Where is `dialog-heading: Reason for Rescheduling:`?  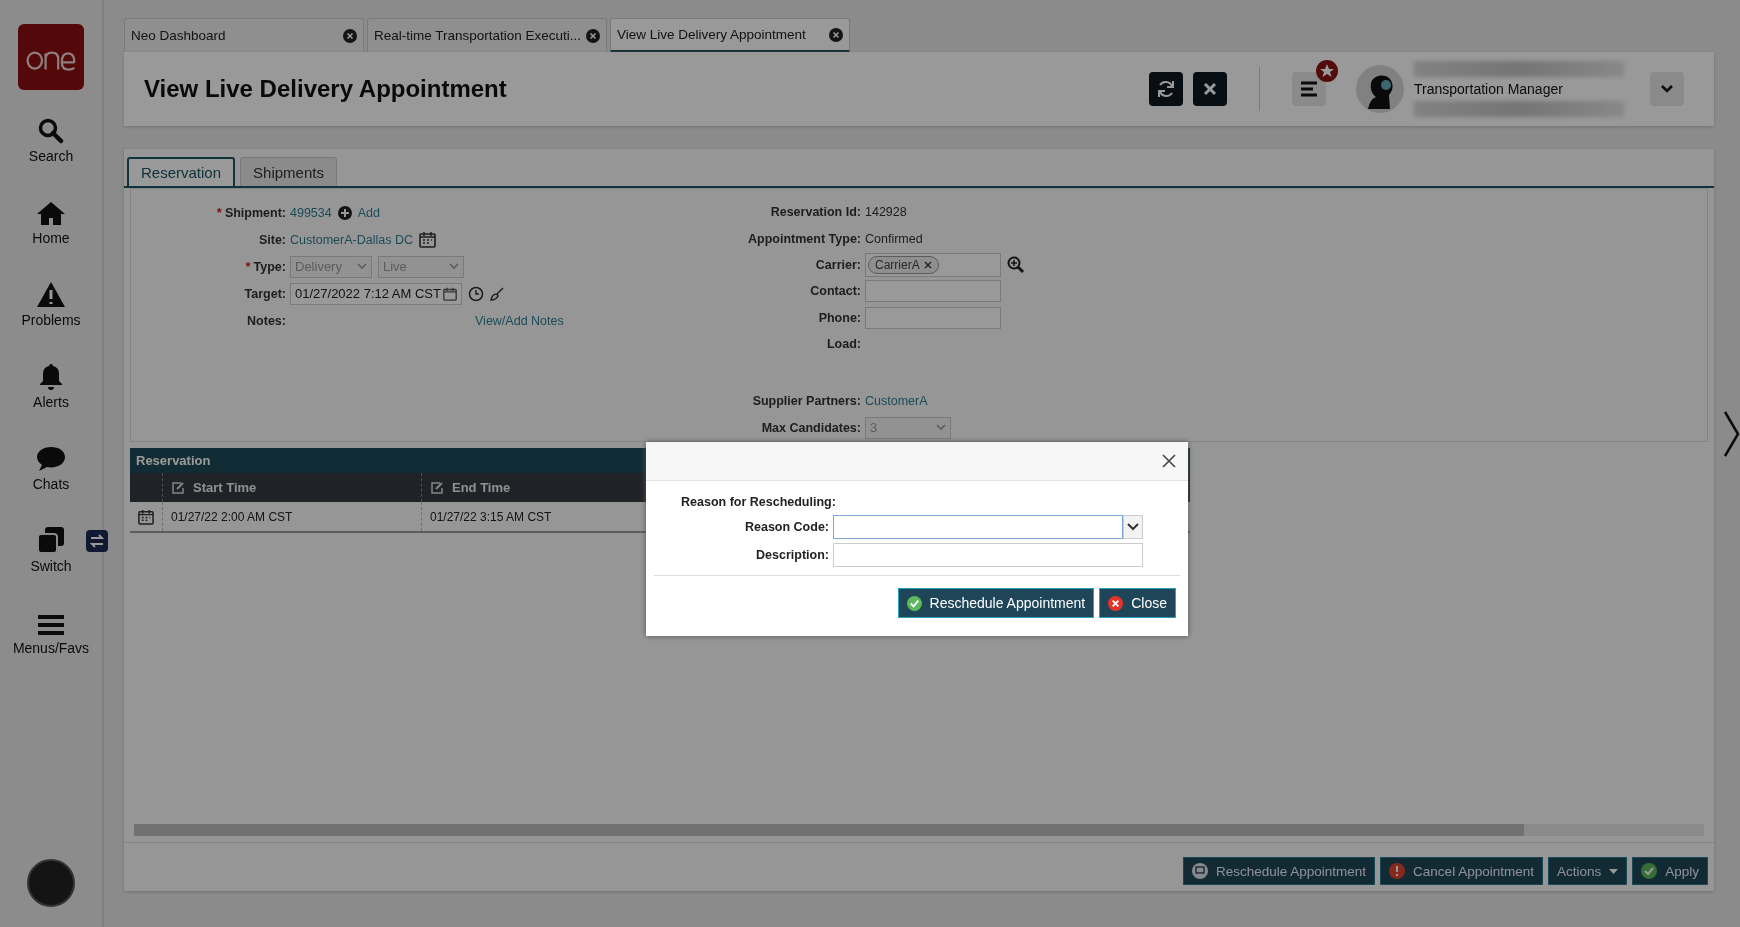 dialog-heading: Reason for Rescheduling: is located at coordinates (759, 502).